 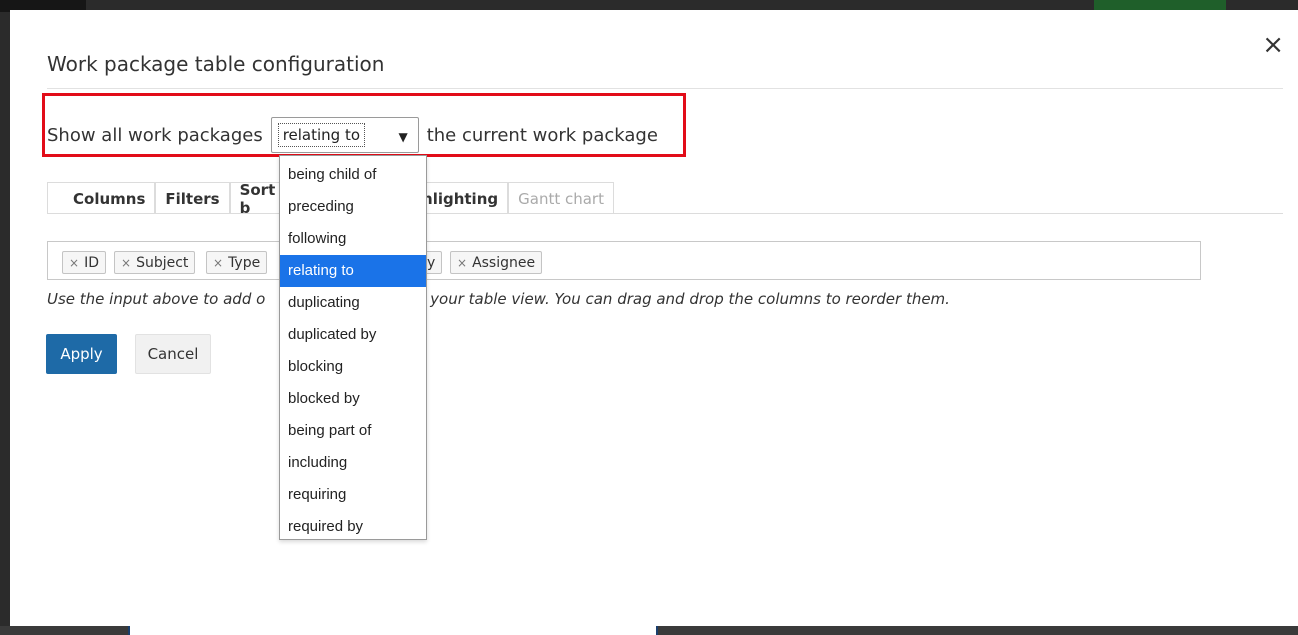 I want to click on column-chip-label: Type, so click(x=244, y=262).